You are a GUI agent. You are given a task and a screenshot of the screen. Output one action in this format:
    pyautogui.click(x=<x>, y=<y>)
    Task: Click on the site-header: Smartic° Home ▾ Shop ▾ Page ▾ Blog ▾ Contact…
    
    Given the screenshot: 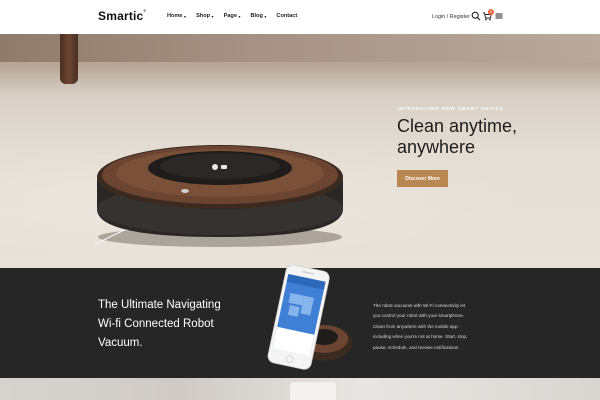 What is the action you would take?
    pyautogui.click(x=300, y=17)
    